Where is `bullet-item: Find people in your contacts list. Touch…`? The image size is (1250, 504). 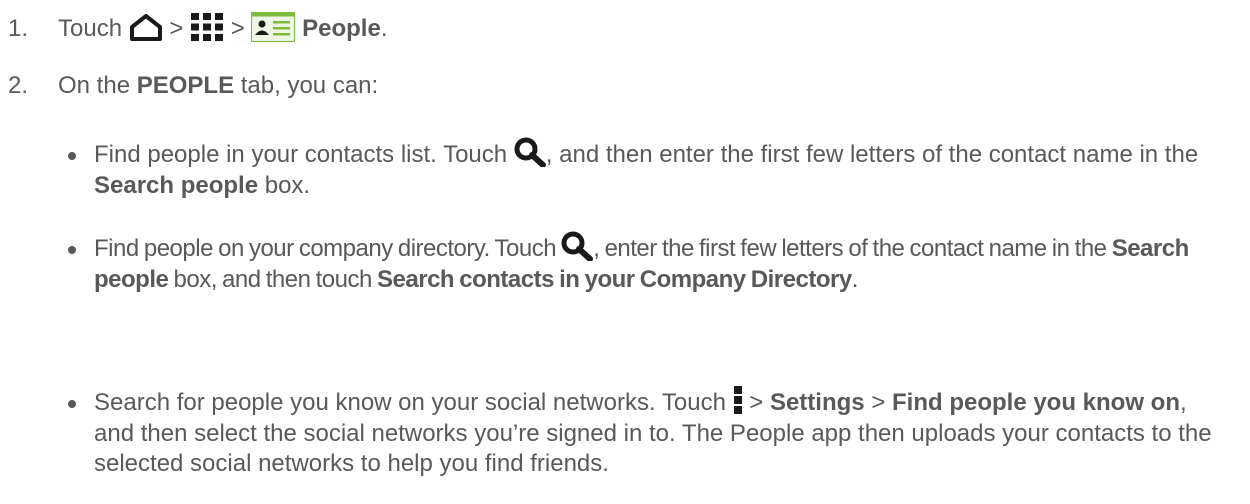 bullet-item: Find people in your contacts list. Touch… is located at coordinates (643, 169).